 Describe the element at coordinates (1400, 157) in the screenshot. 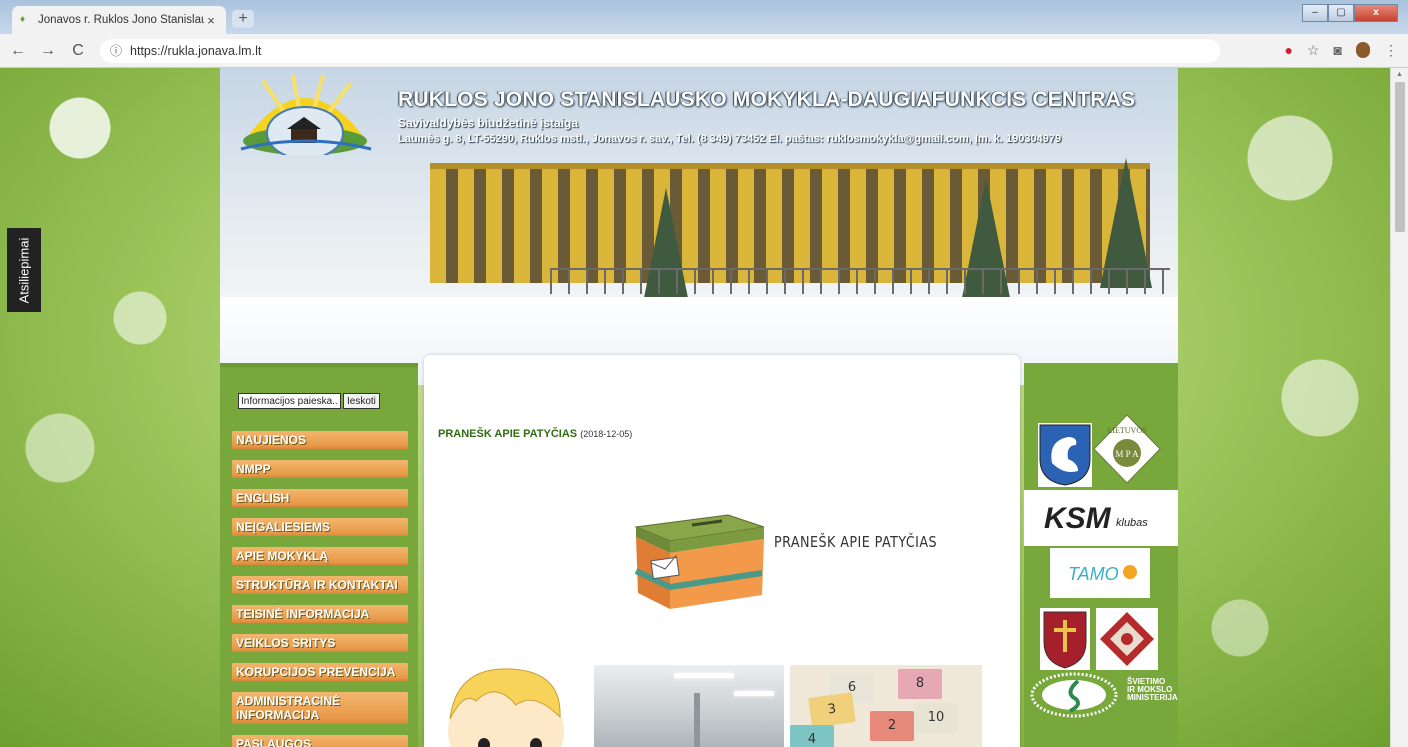

I see `scrollbar-thumb` at that location.